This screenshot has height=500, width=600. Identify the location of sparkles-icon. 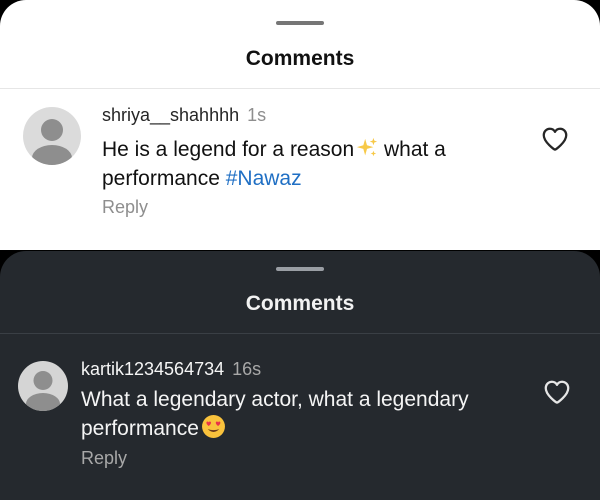
(367, 147).